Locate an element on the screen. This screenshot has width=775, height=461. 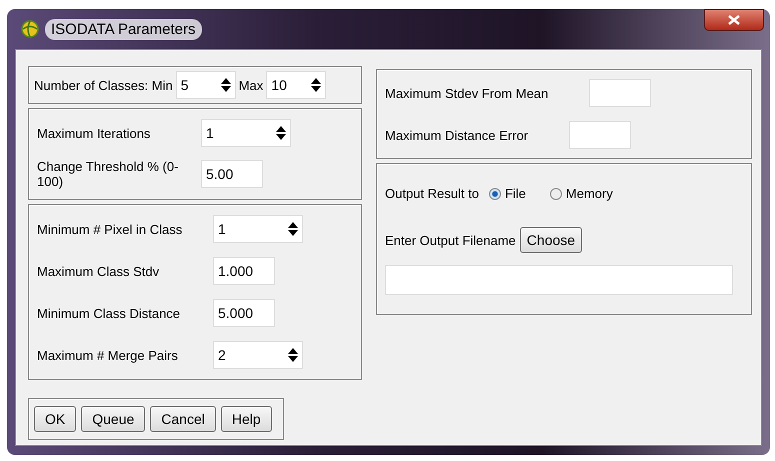
field-label: Output Result to is located at coordinates (432, 193).